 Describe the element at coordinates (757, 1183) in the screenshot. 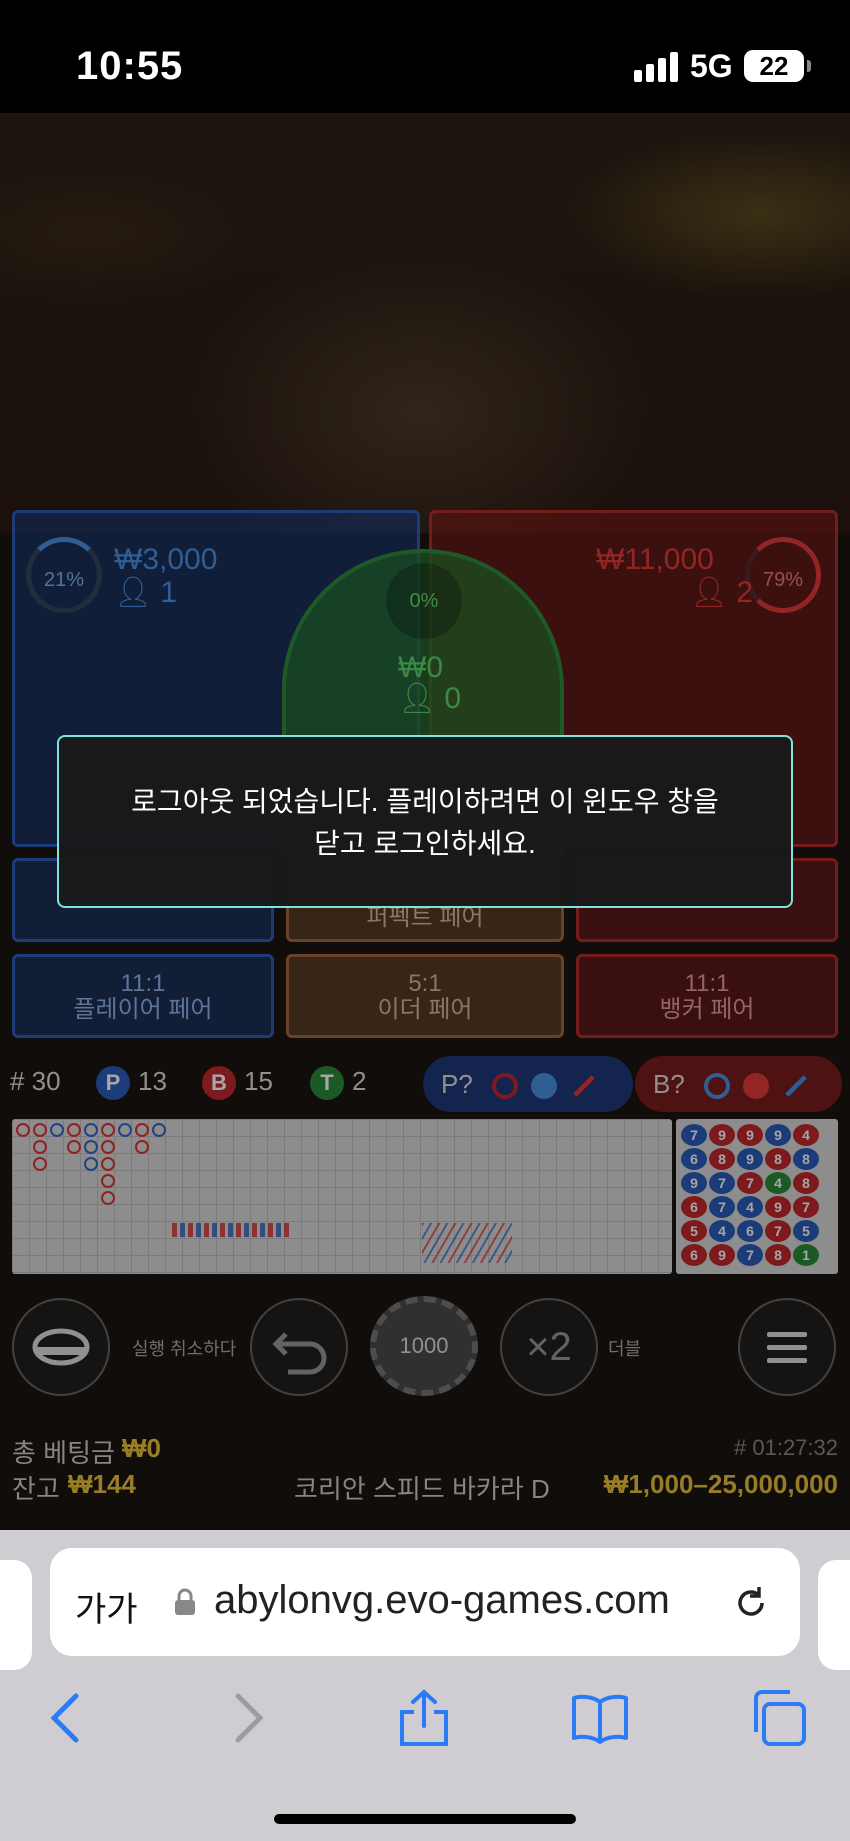

I see `bead-row: 97748` at that location.